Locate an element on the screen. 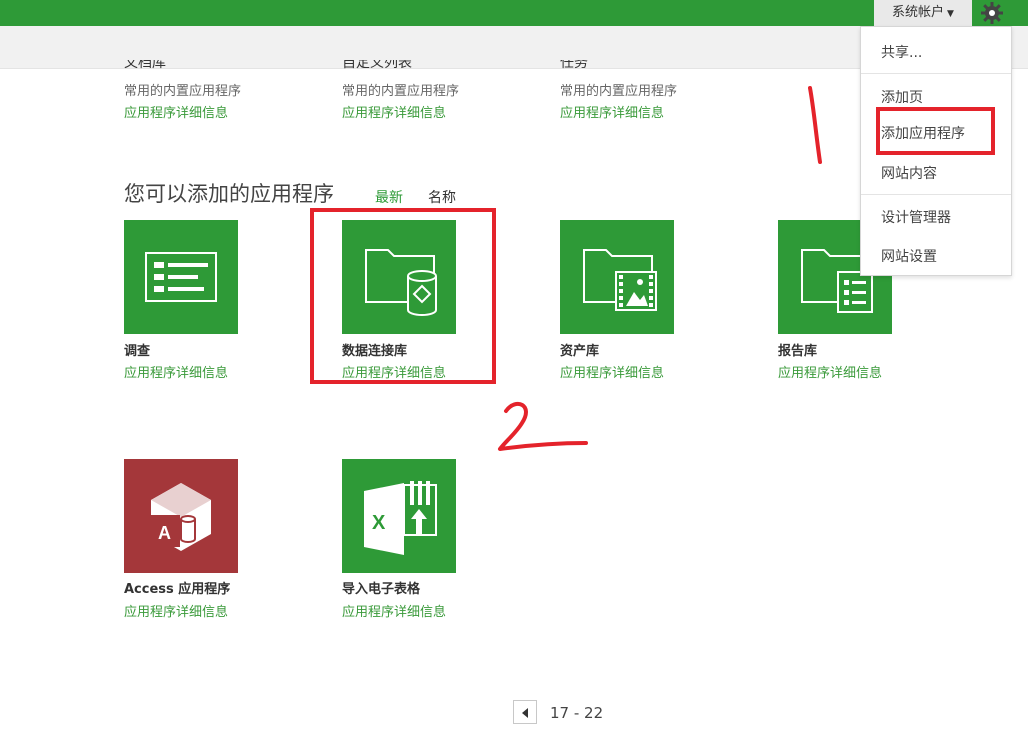  previous-page-button is located at coordinates (525, 712).